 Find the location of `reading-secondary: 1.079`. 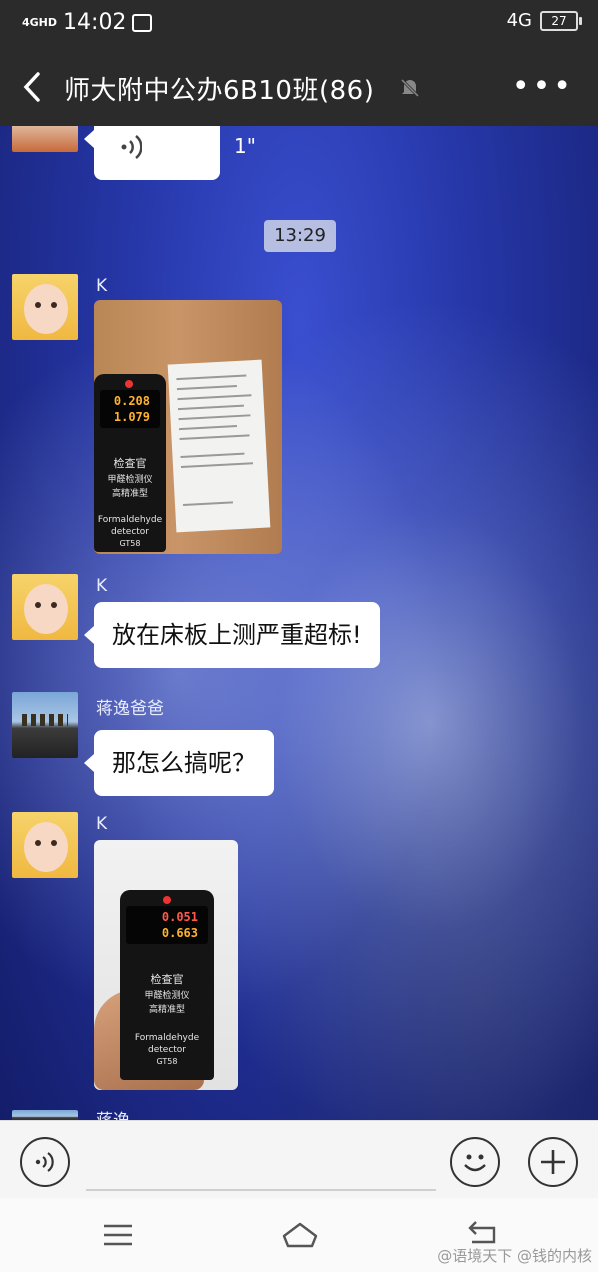

reading-secondary: 1.079 is located at coordinates (131, 417).